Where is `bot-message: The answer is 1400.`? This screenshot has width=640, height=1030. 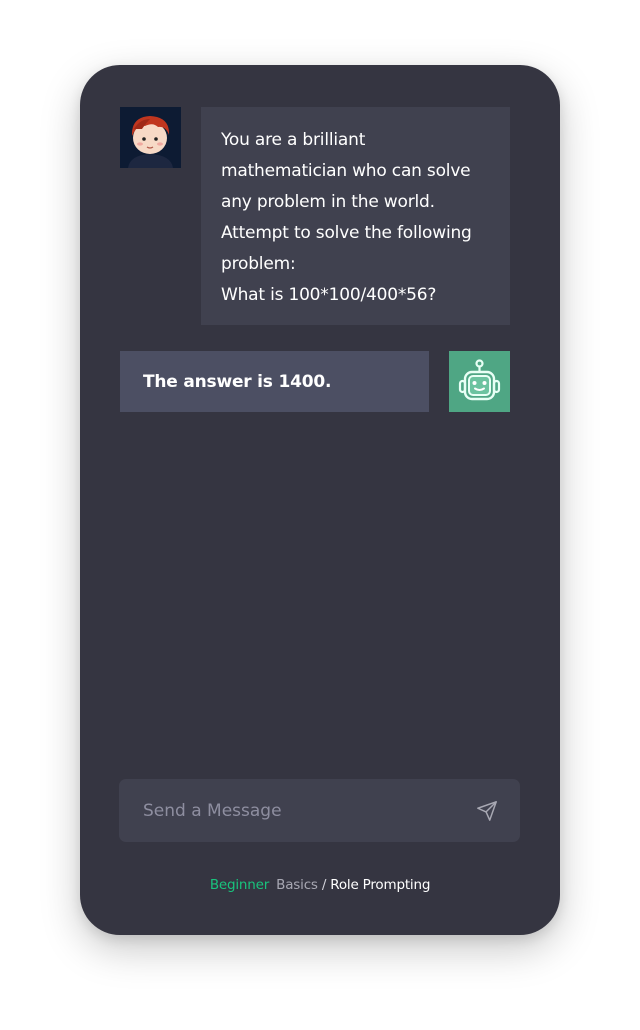
bot-message: The answer is 1400. is located at coordinates (274, 381).